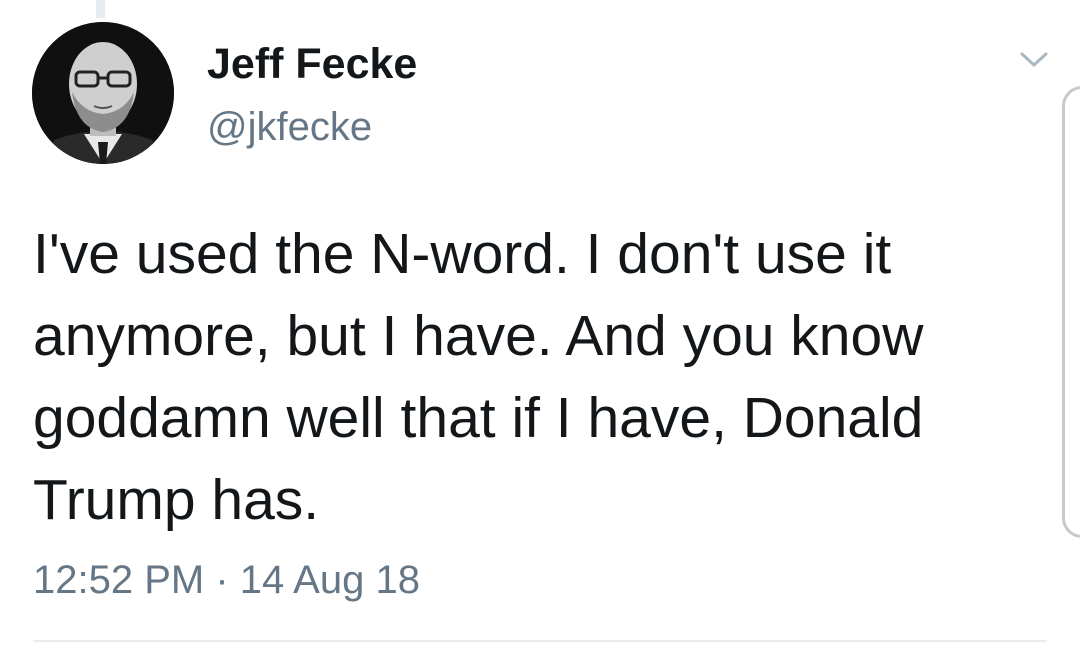 The image size is (1080, 667). Describe the element at coordinates (1071, 312) in the screenshot. I see `scrollbar` at that location.